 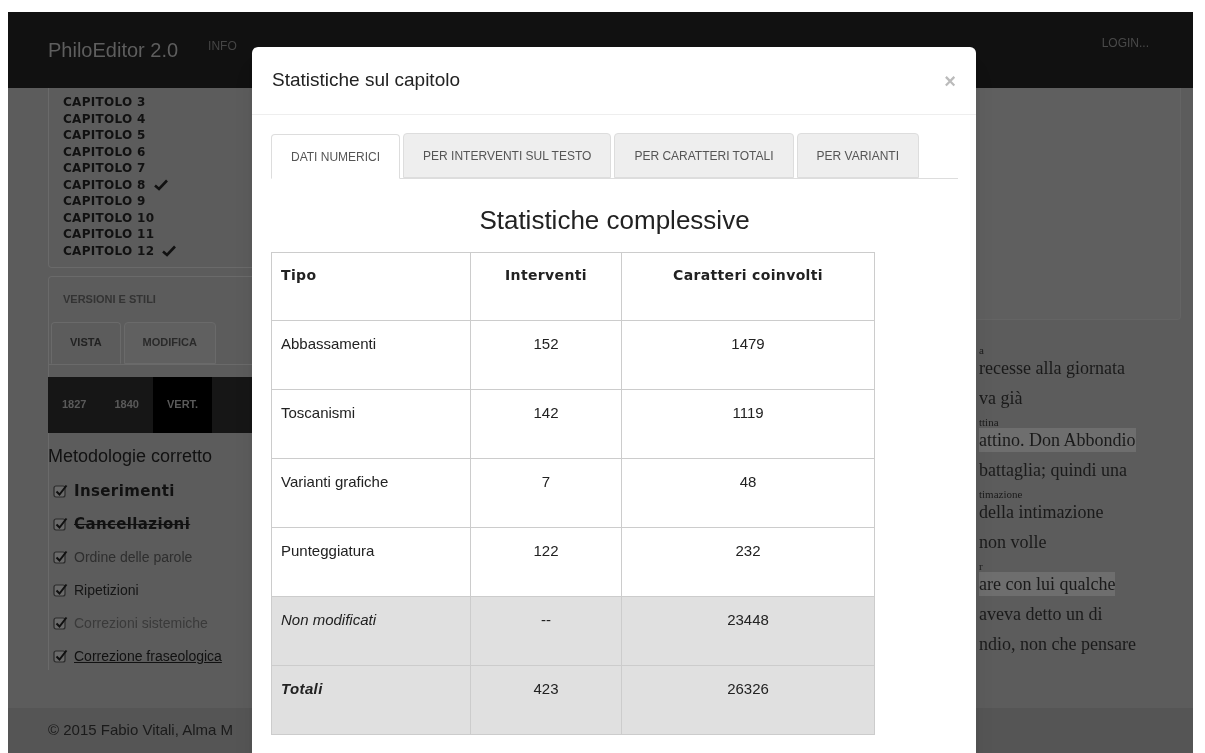 What do you see at coordinates (336, 156) in the screenshot?
I see `tab: DATI NUMERICI` at bounding box center [336, 156].